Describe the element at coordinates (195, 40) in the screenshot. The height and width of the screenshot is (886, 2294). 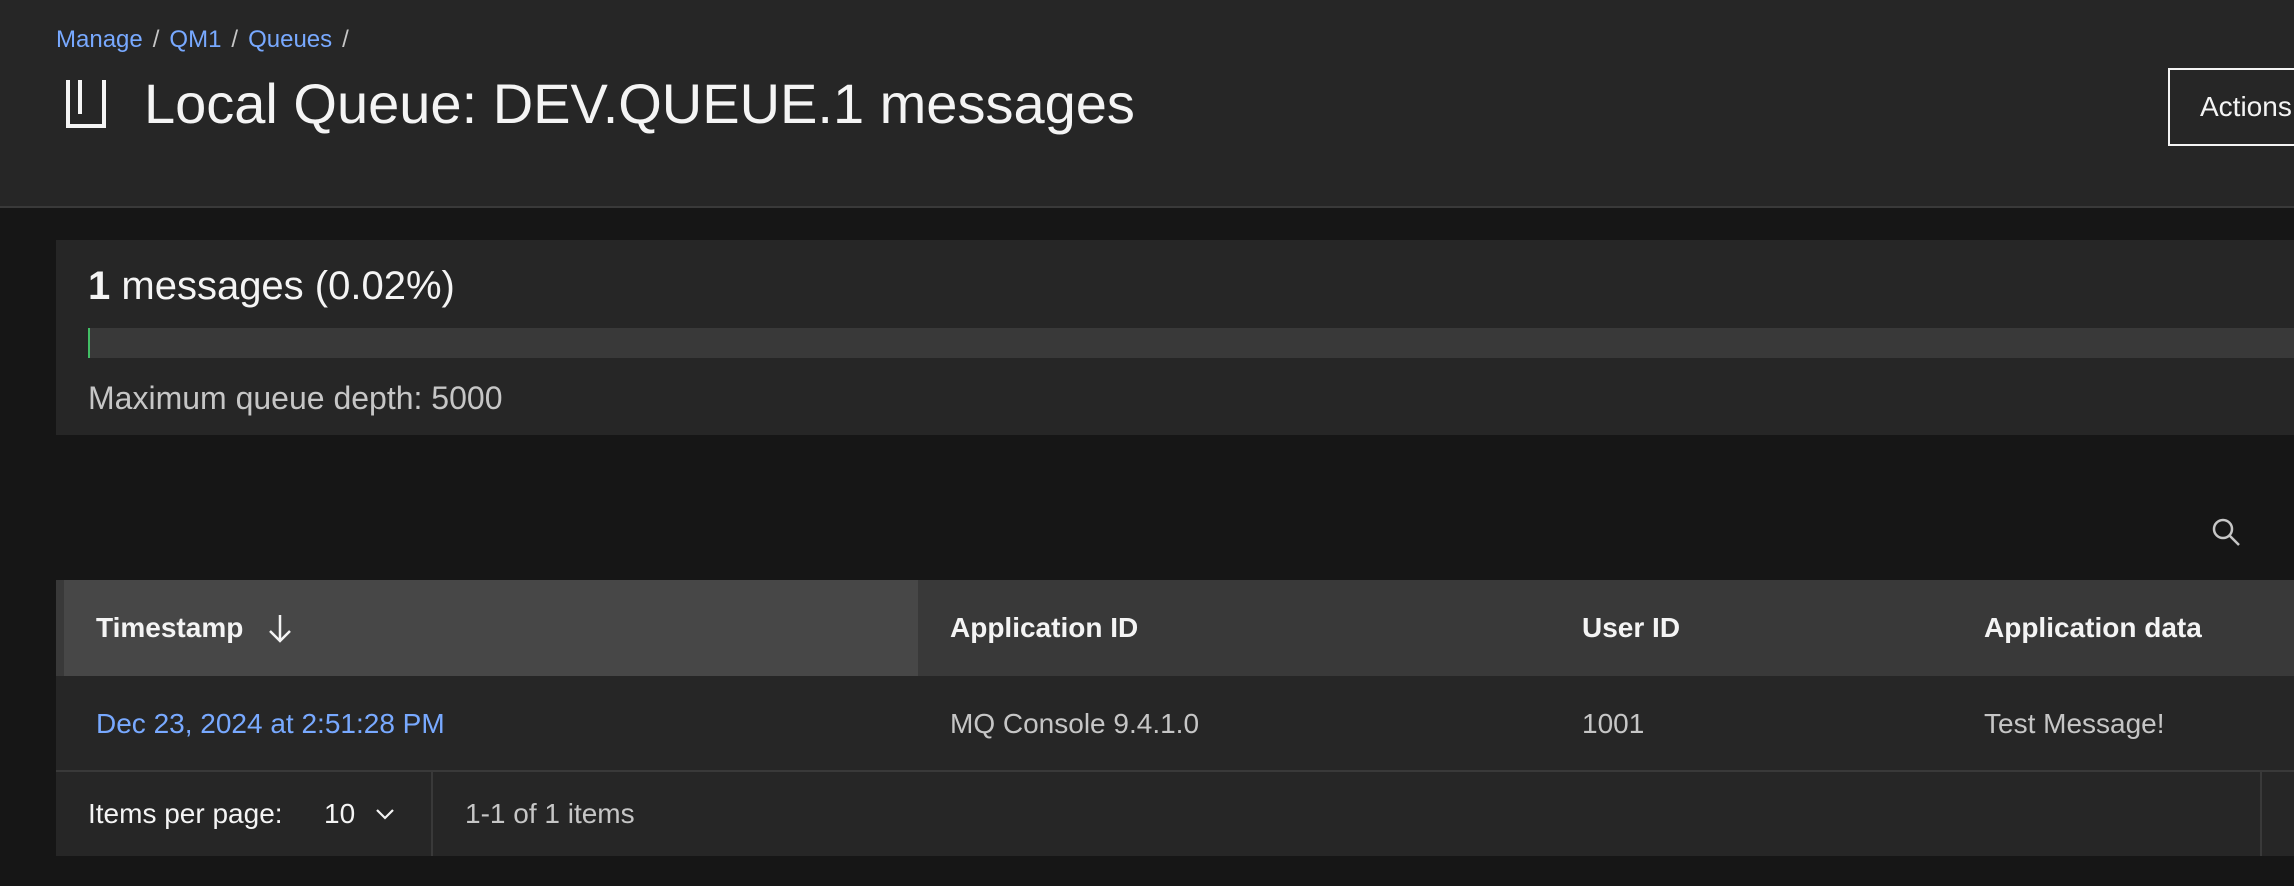
I see `breadcrumb-qm1: QM1` at that location.